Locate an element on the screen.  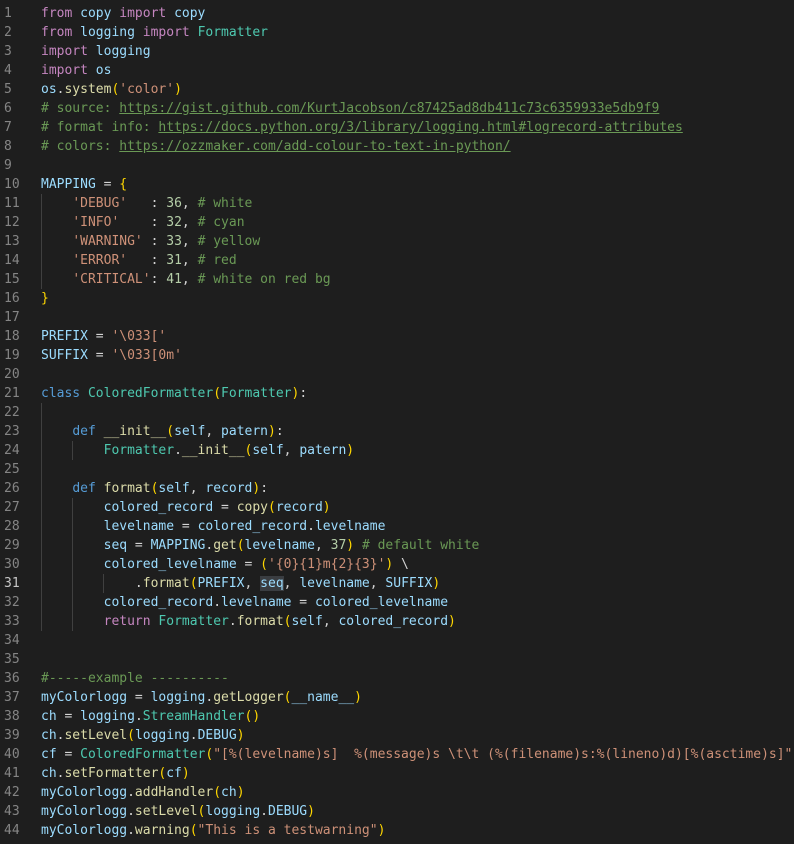
code-line: 36 #-----example ---------- is located at coordinates (397, 678).